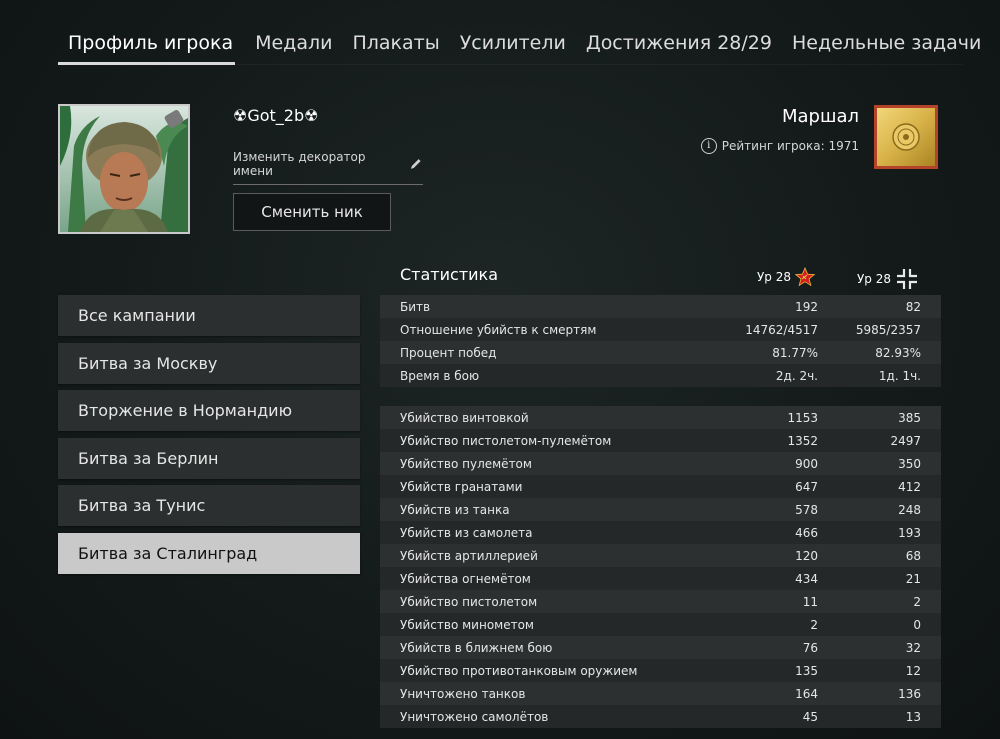 Image resolution: width=1000 pixels, height=739 pixels. What do you see at coordinates (469, 555) in the screenshot?
I see `stat-label: Убийств артиллерией` at bounding box center [469, 555].